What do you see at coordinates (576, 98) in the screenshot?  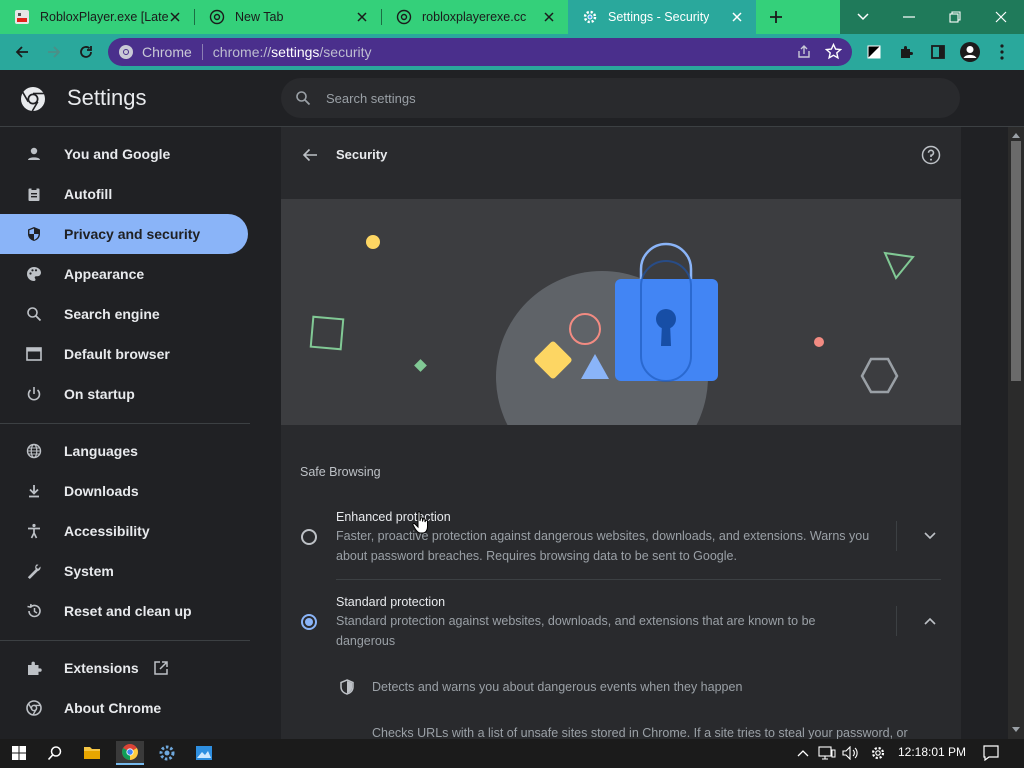 I see `search-input` at bounding box center [576, 98].